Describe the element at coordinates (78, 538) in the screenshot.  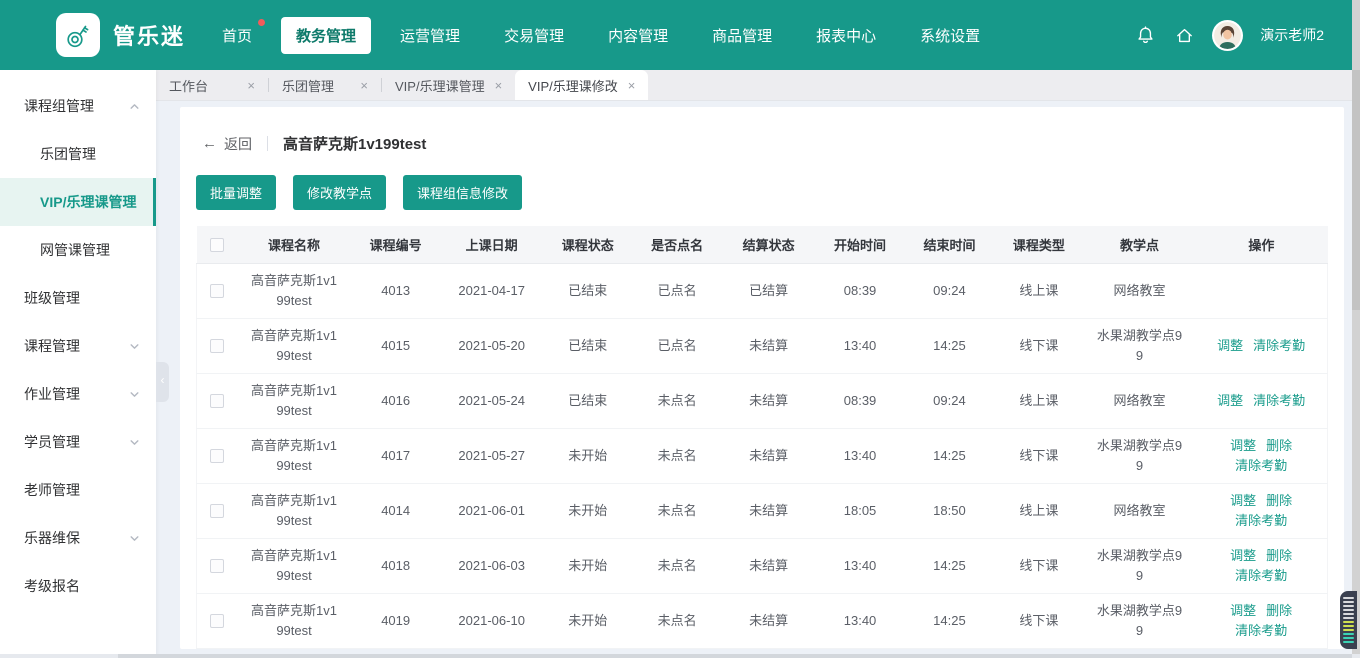
I see `sidebar-item-9: 乐器维保` at that location.